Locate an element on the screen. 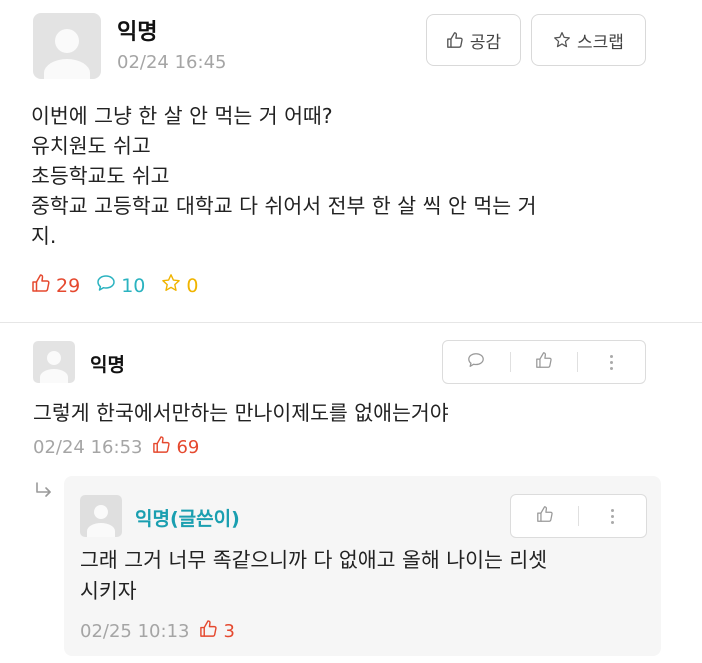 The width and height of the screenshot is (702, 663). comment-meta: 02/24 16:53 69 is located at coordinates (116, 447).